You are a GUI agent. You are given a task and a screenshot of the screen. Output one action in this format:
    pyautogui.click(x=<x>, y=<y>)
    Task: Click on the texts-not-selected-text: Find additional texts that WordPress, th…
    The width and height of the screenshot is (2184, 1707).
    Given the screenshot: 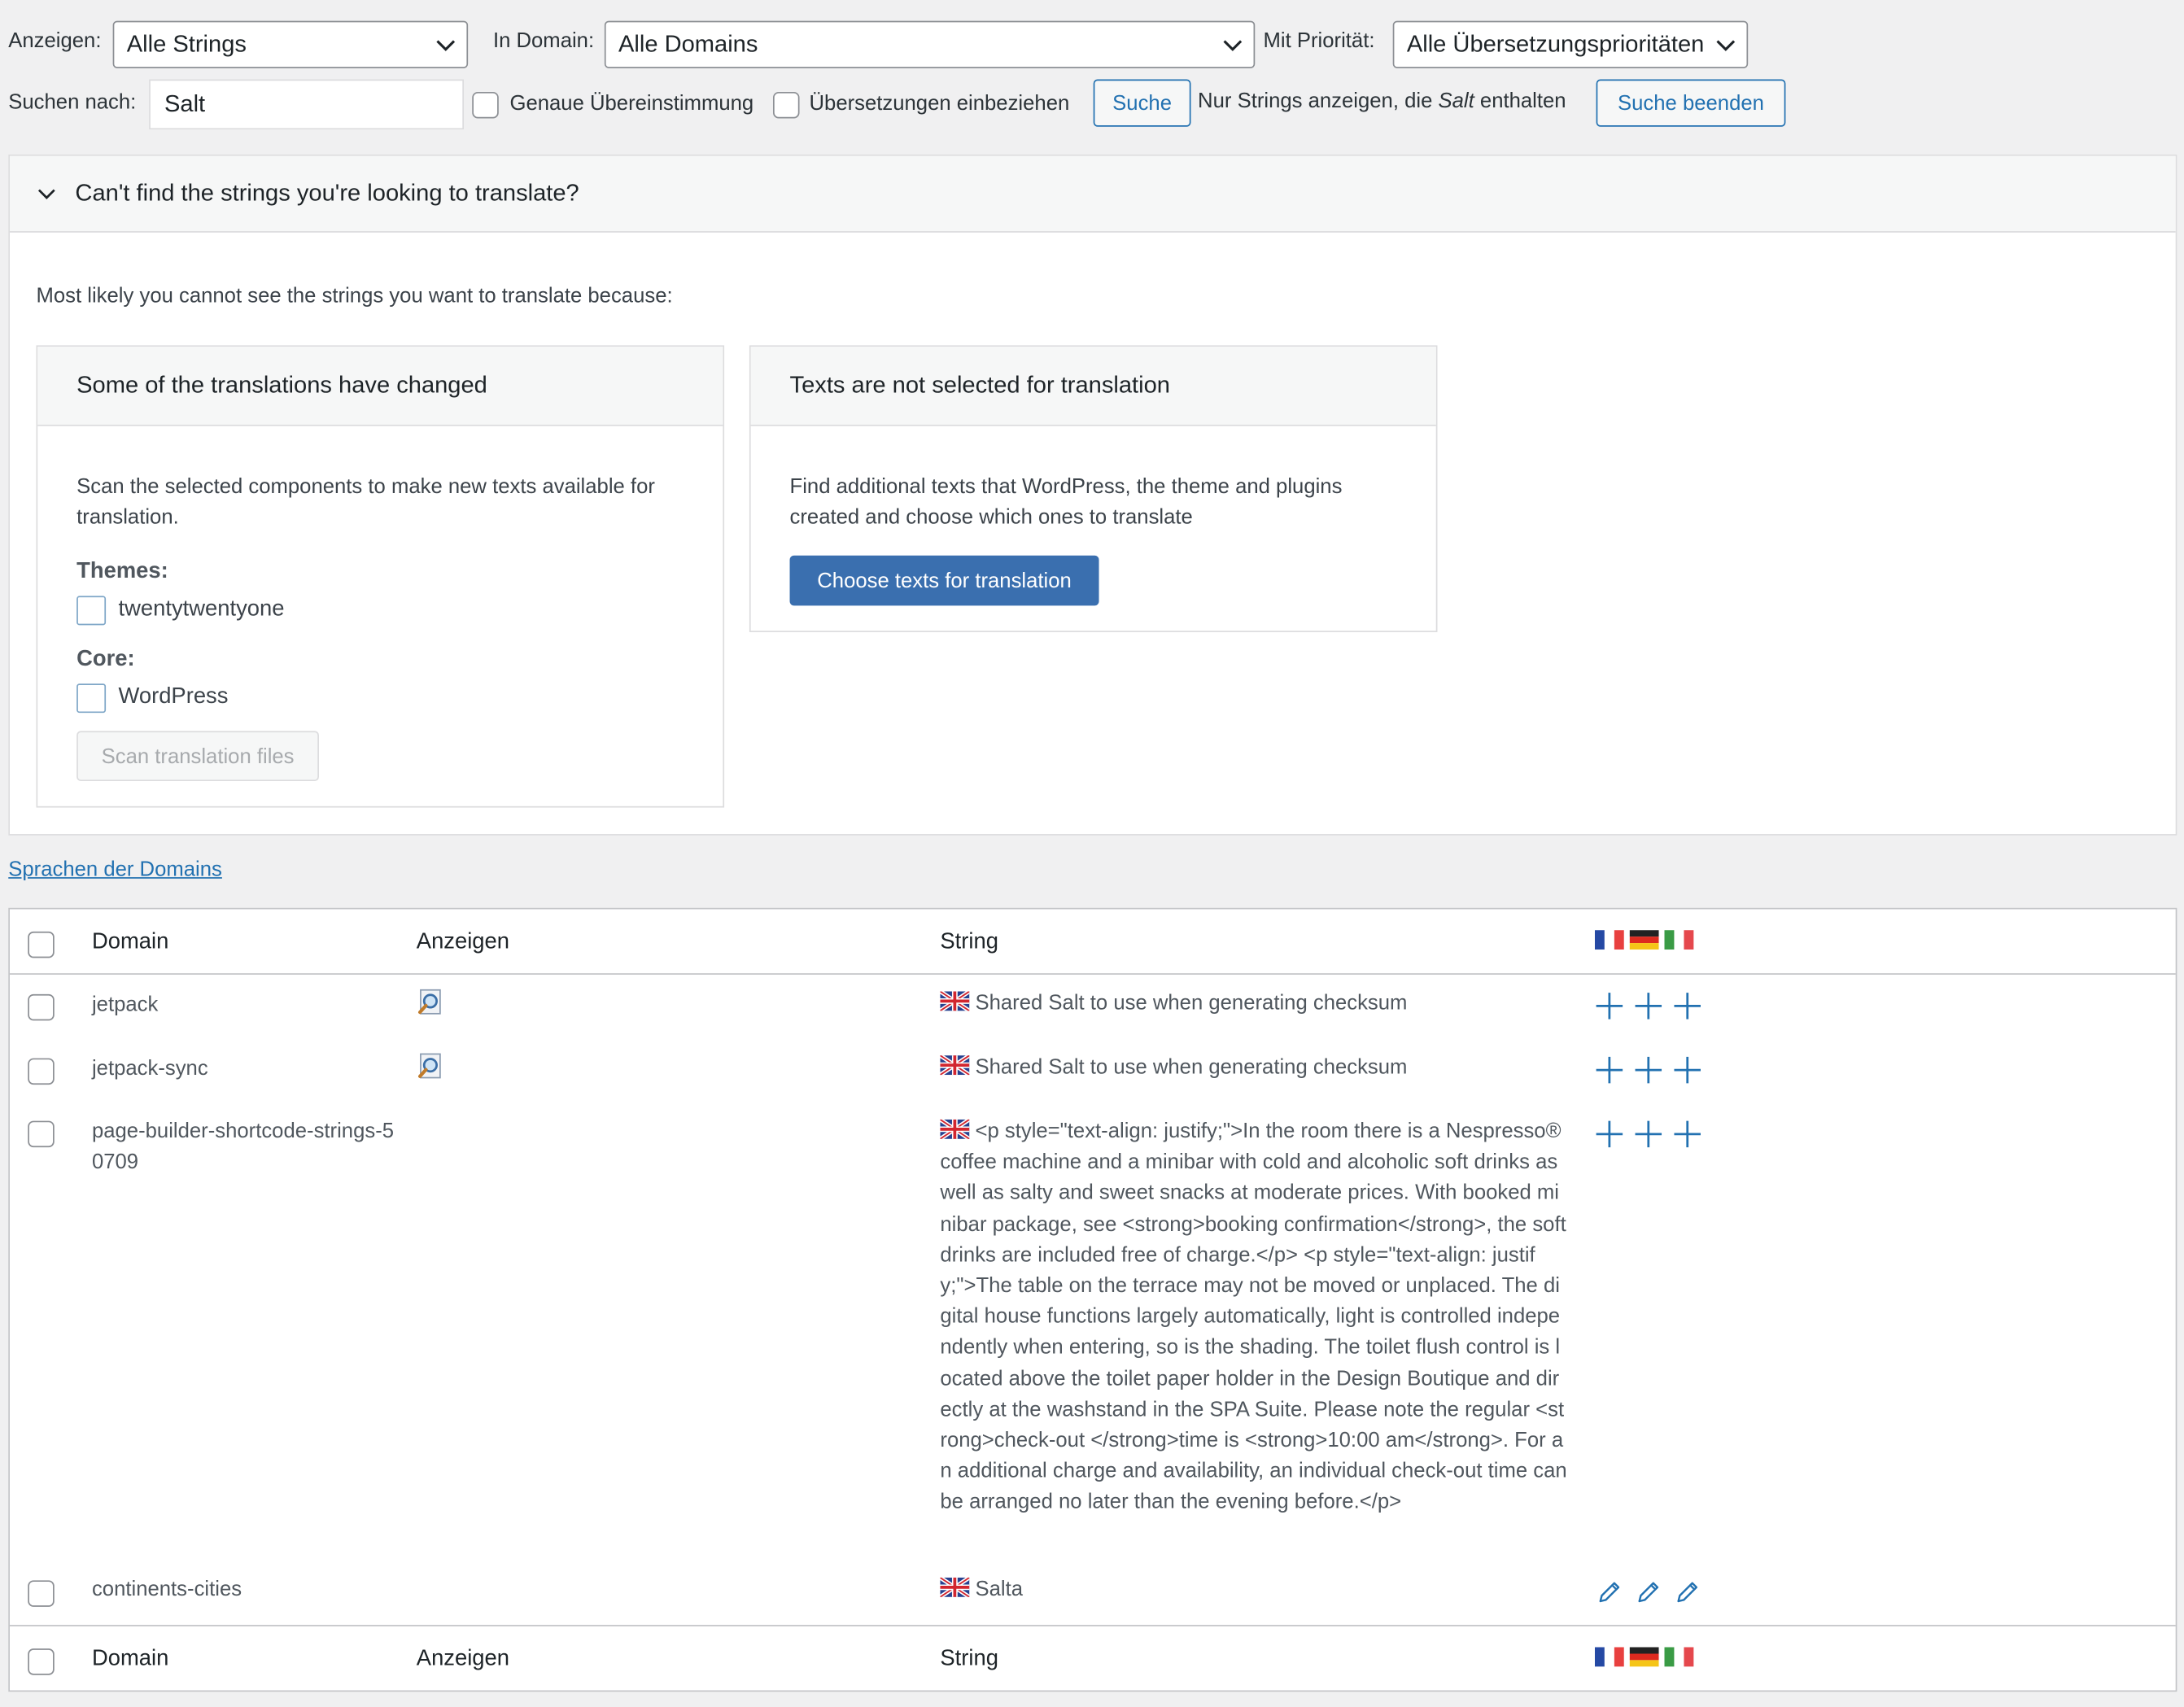 What is the action you would take?
    pyautogui.click(x=1066, y=502)
    